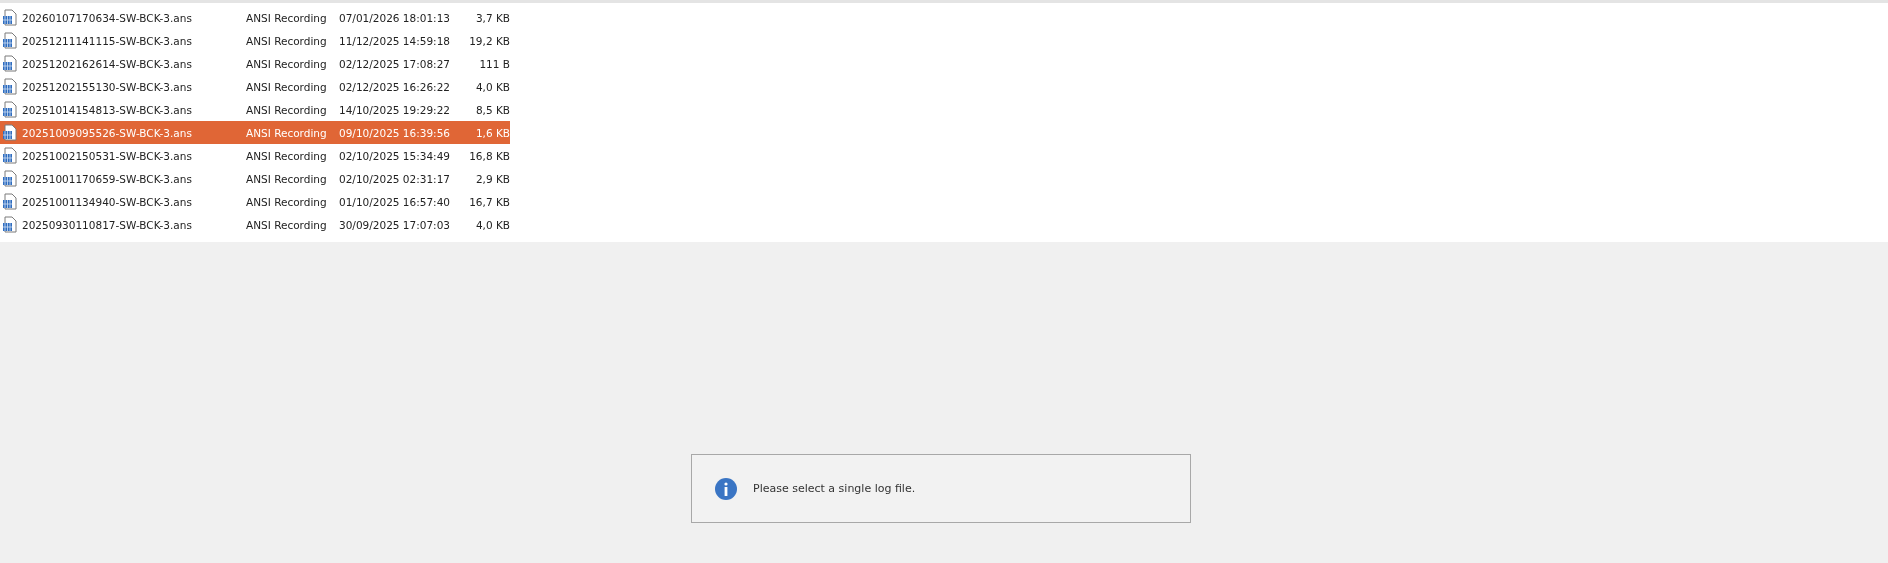 This screenshot has height=563, width=1888. I want to click on file-name: 20250930110817-SW-BCK-3.ans, so click(107, 224).